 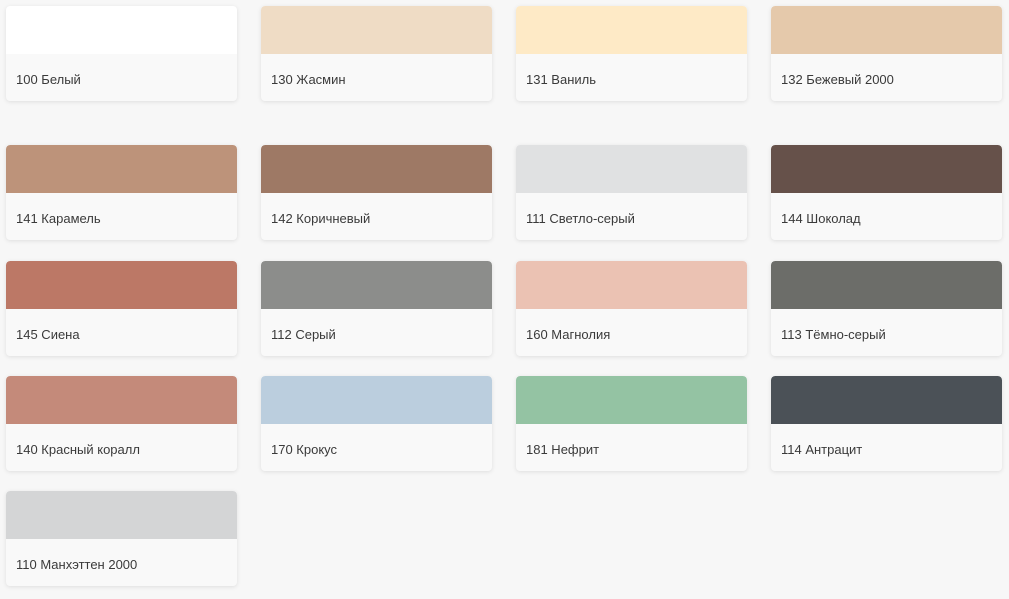 What do you see at coordinates (833, 334) in the screenshot?
I see `swatch-label: 113 Тёмно-серый` at bounding box center [833, 334].